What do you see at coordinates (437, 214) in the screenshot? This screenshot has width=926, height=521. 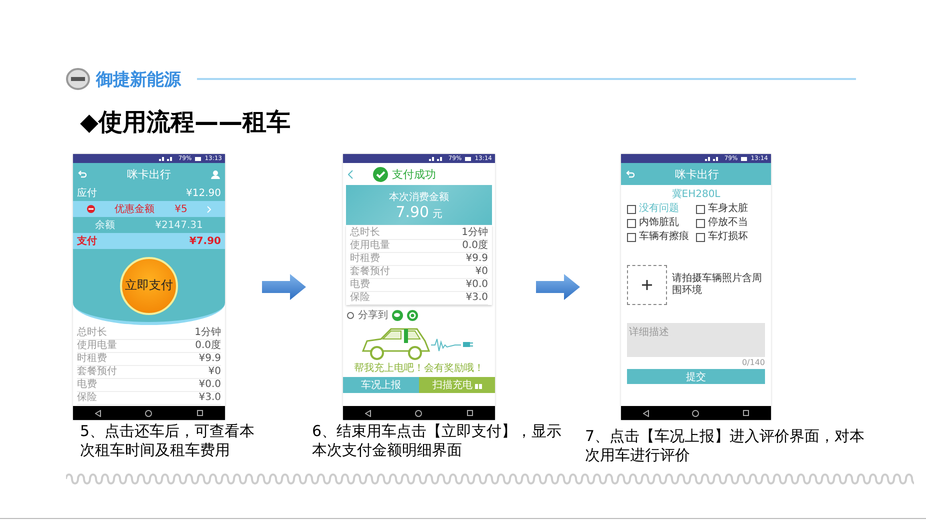 I see `amount-unit: 元` at bounding box center [437, 214].